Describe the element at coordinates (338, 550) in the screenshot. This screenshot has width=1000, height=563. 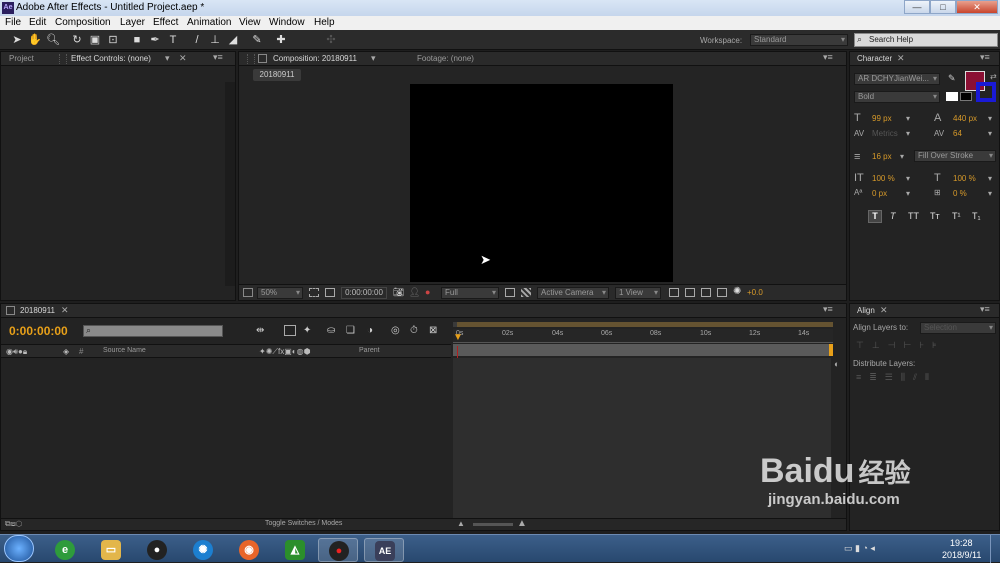
I see `taskbar-app-recorder: ●` at that location.